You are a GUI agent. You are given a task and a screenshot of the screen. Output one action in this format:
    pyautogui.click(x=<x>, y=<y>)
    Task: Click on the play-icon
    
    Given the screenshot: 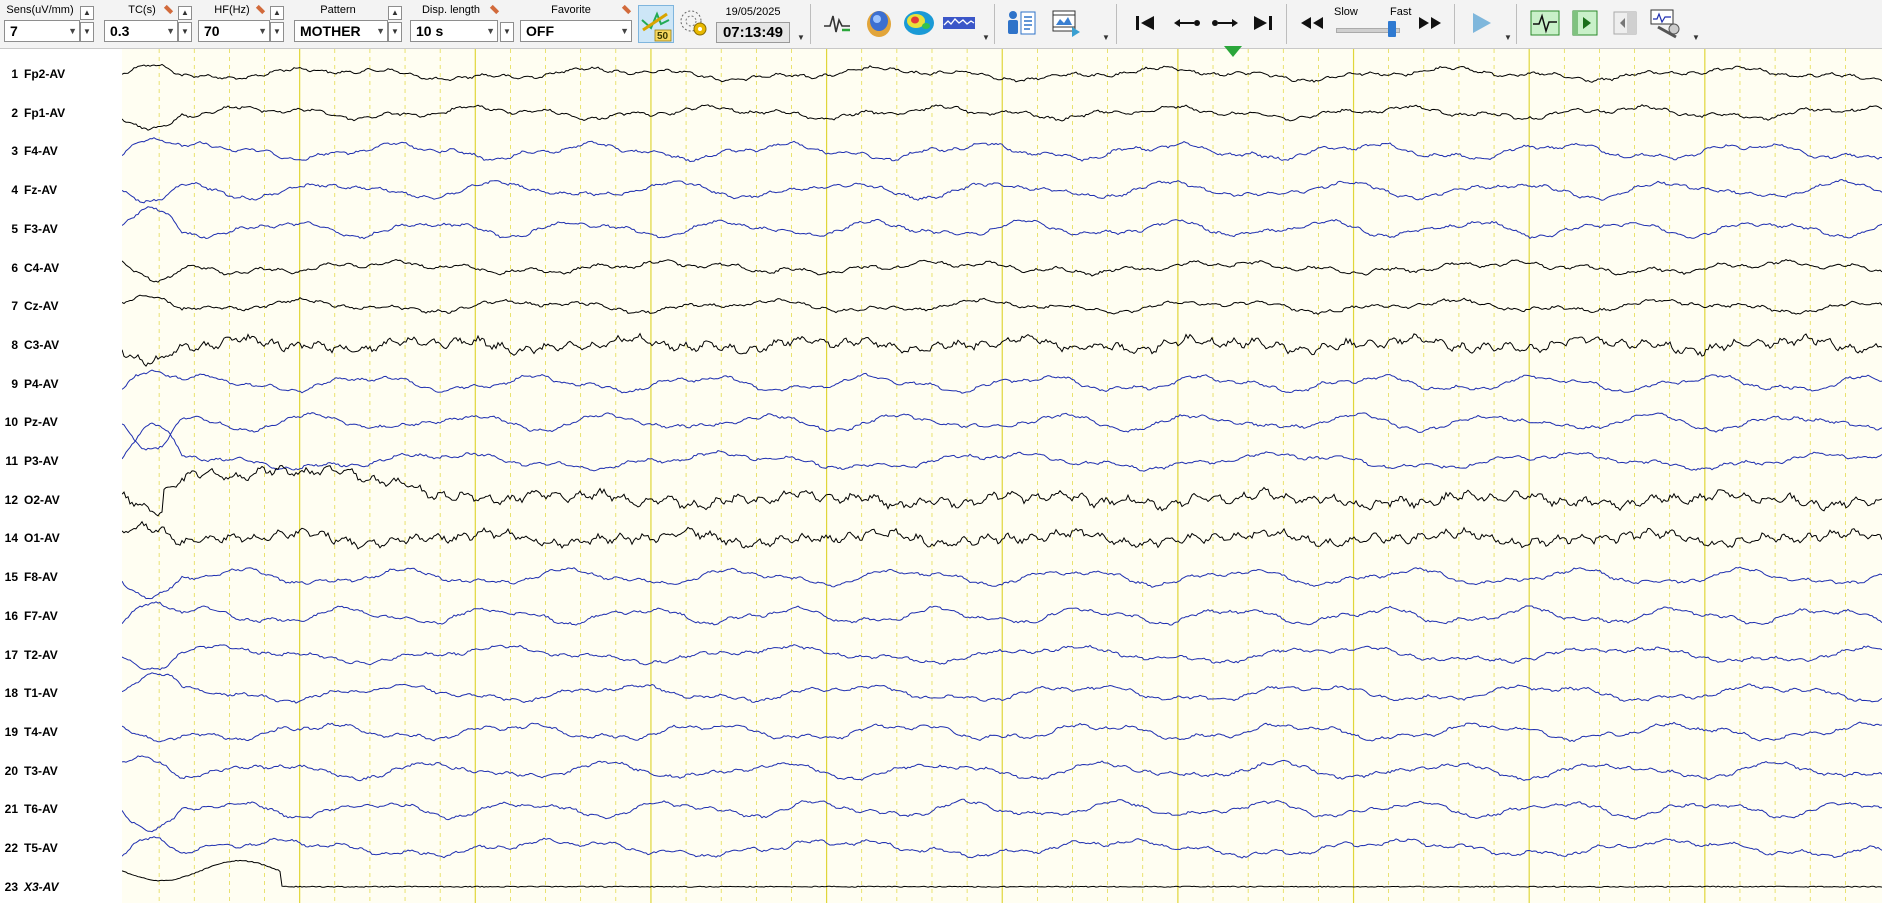 What is the action you would take?
    pyautogui.click(x=1482, y=23)
    